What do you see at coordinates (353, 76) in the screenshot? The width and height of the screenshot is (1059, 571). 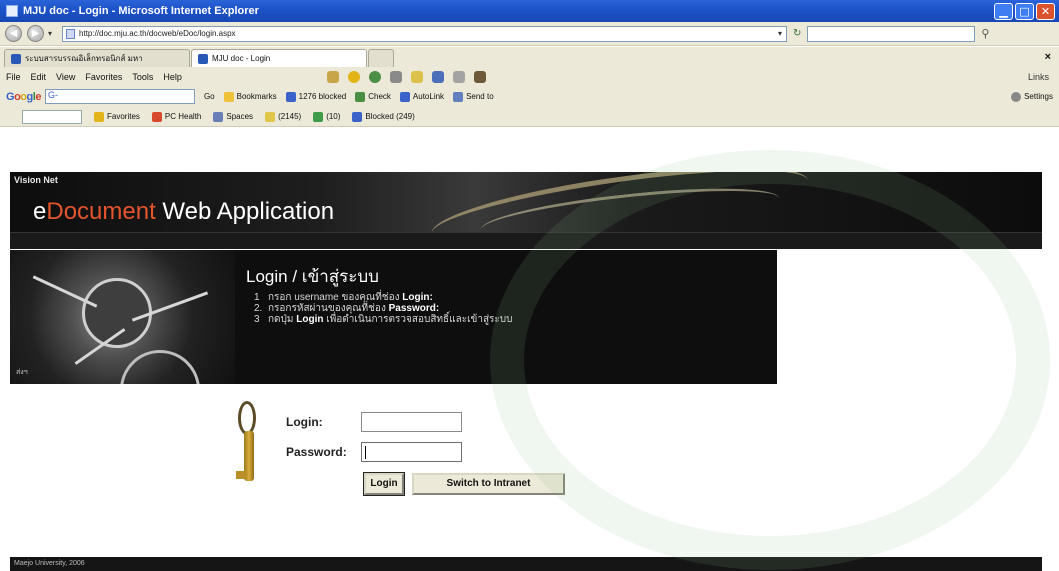 I see `favorites-star-icon` at bounding box center [353, 76].